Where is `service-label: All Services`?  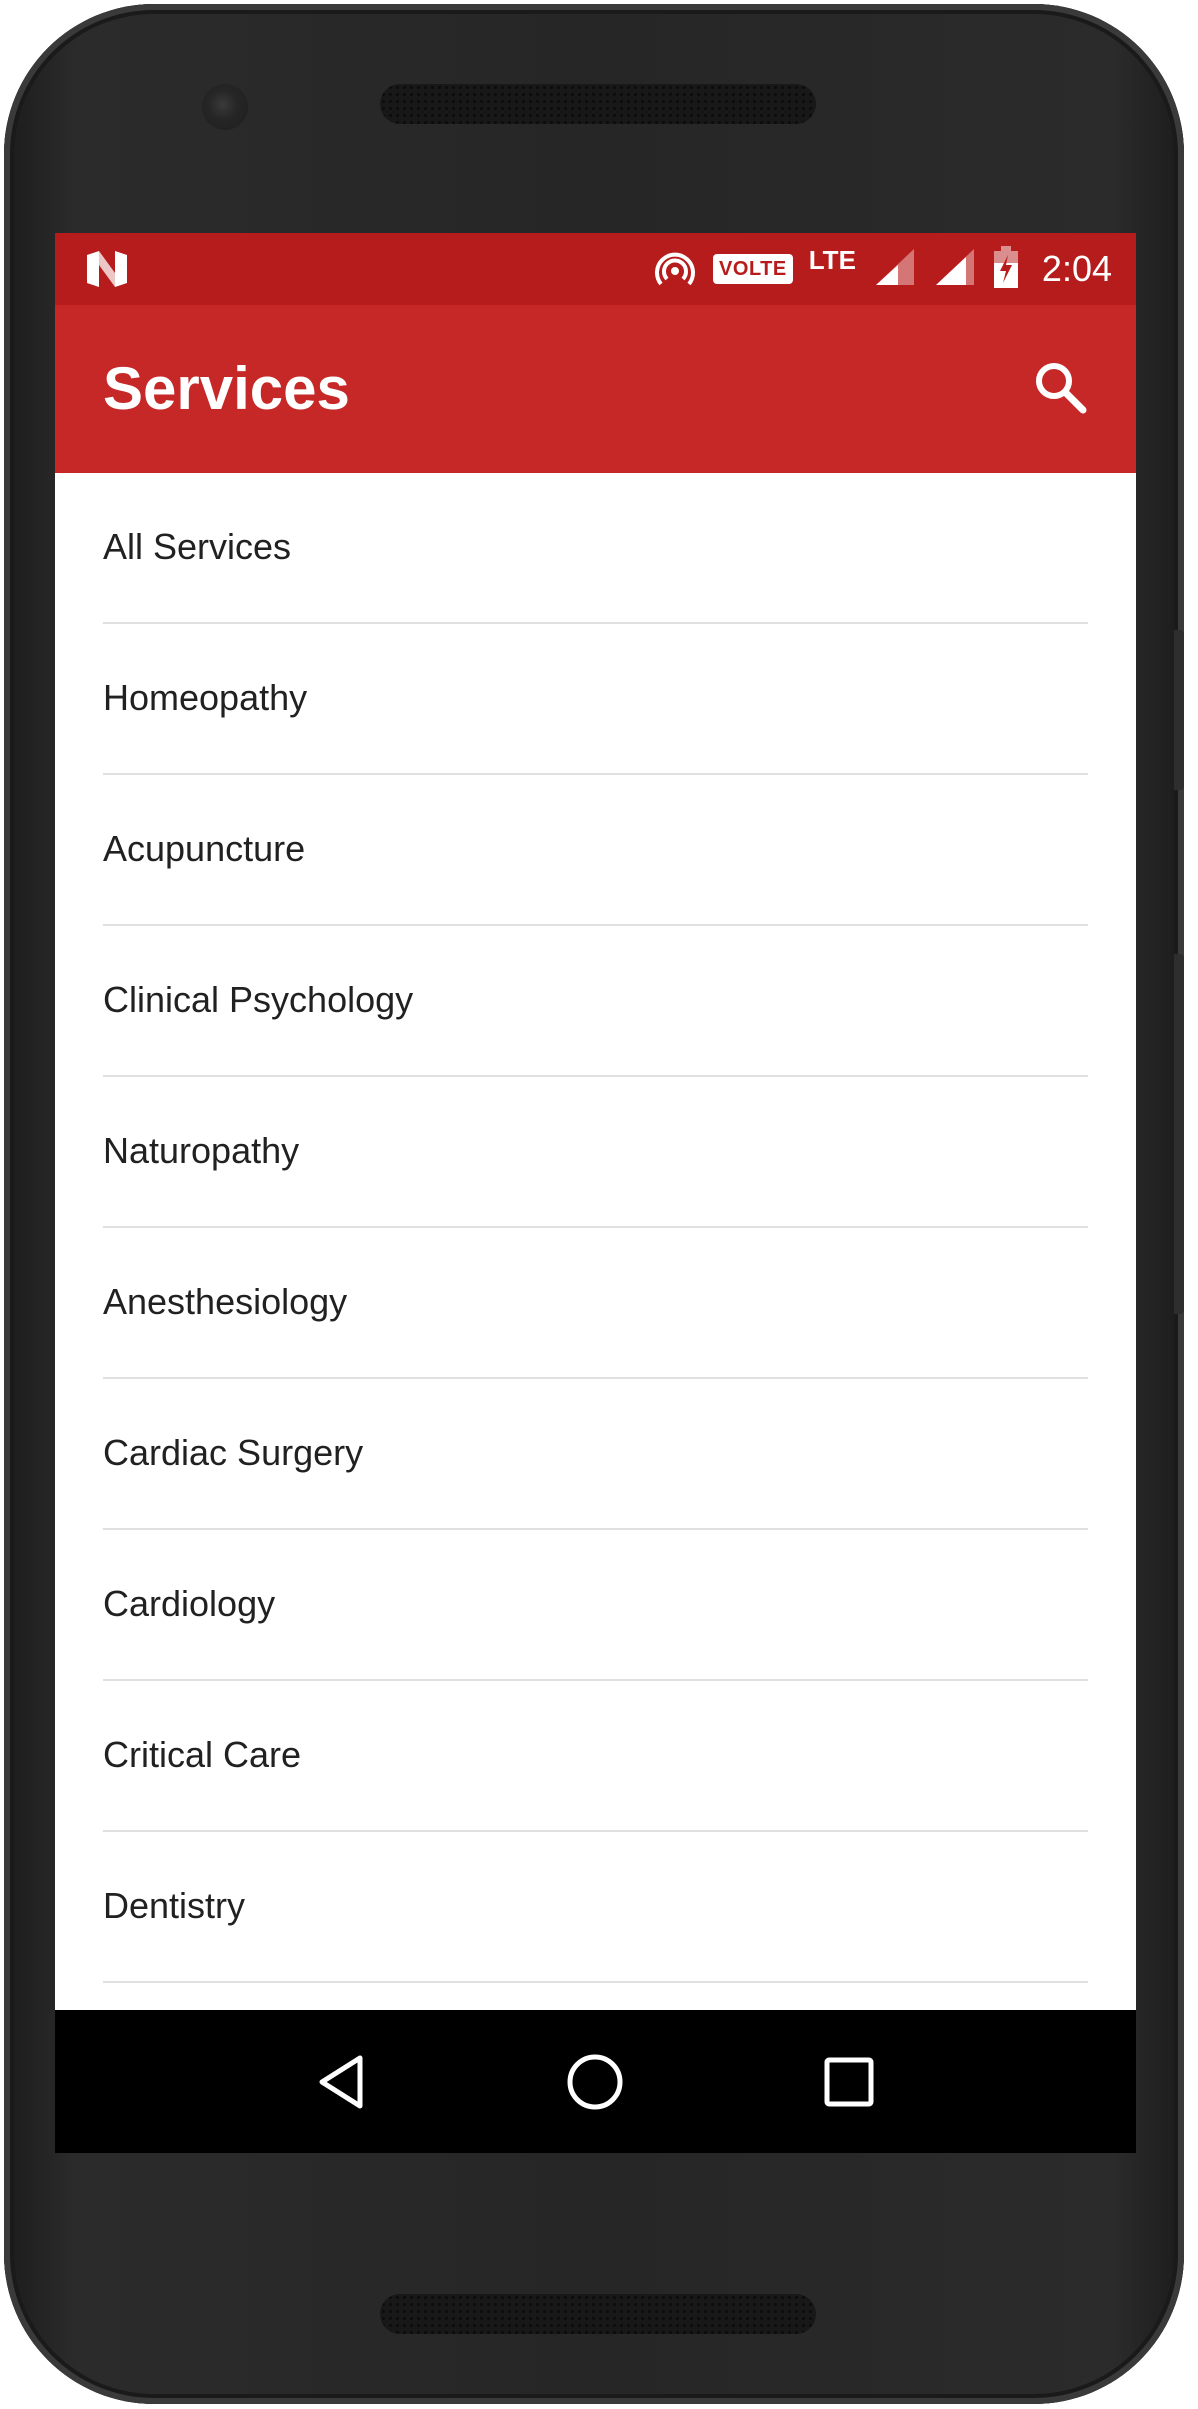 service-label: All Services is located at coordinates (197, 546).